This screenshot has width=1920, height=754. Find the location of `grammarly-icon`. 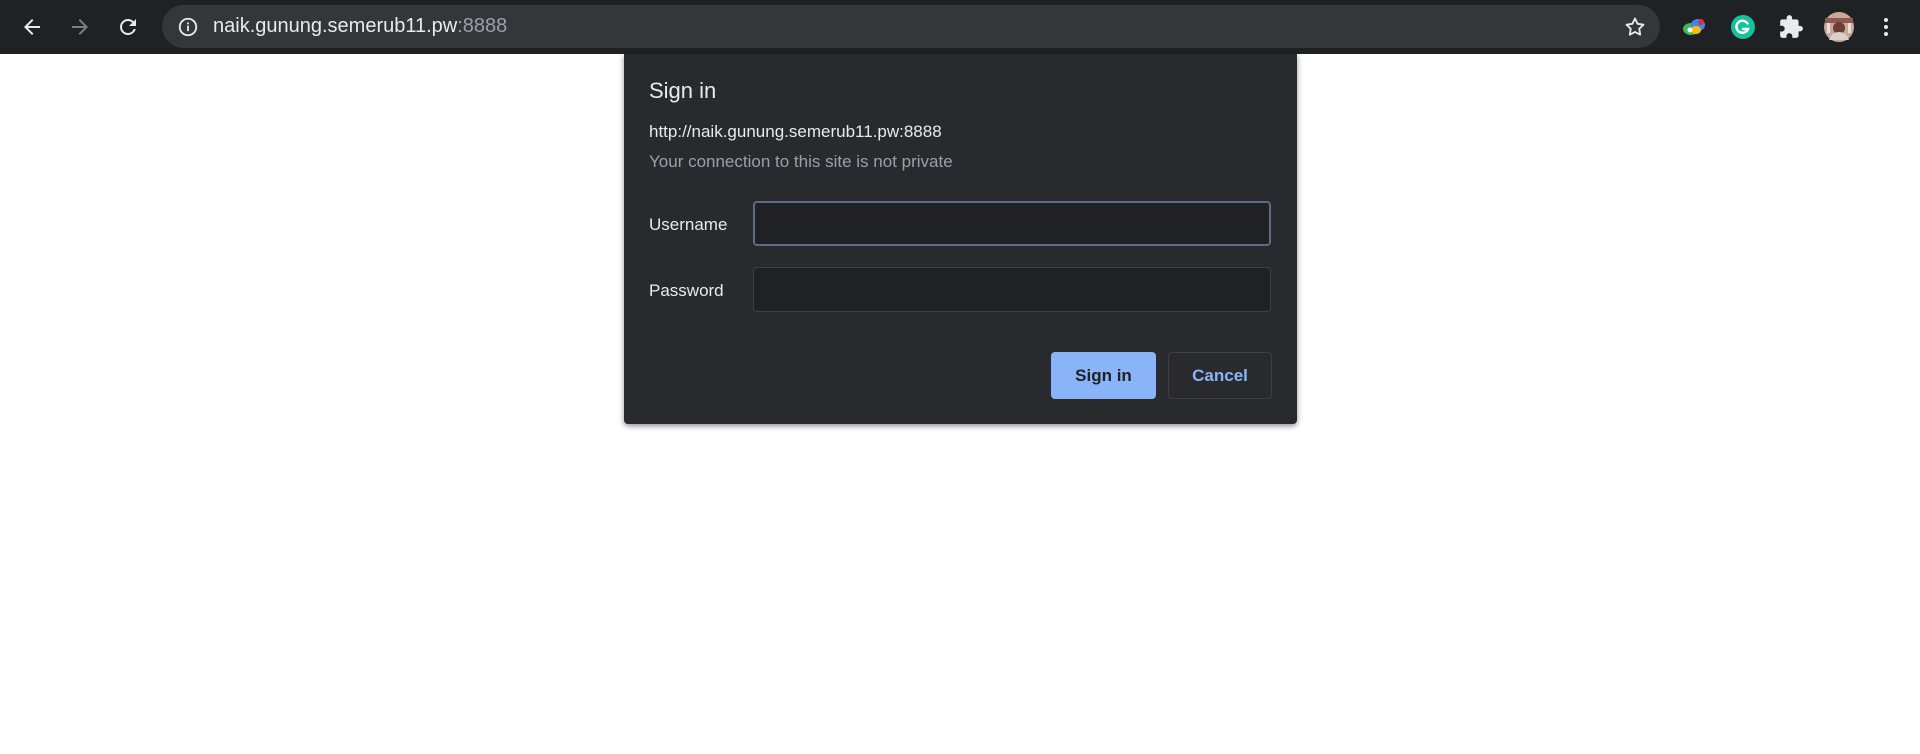

grammarly-icon is located at coordinates (1743, 27).